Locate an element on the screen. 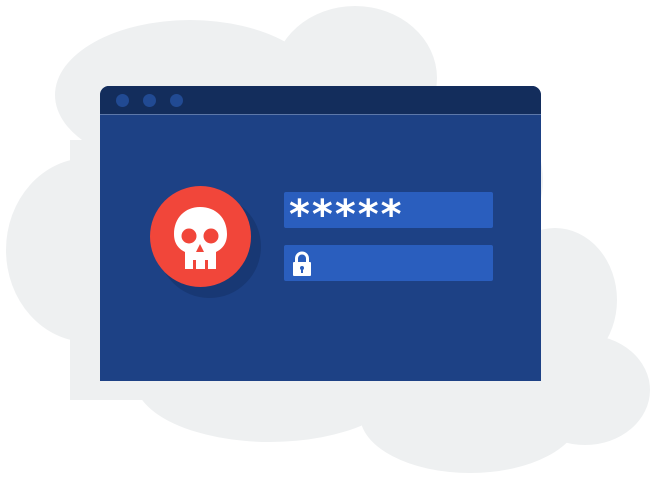  alert-badge is located at coordinates (206, 242).